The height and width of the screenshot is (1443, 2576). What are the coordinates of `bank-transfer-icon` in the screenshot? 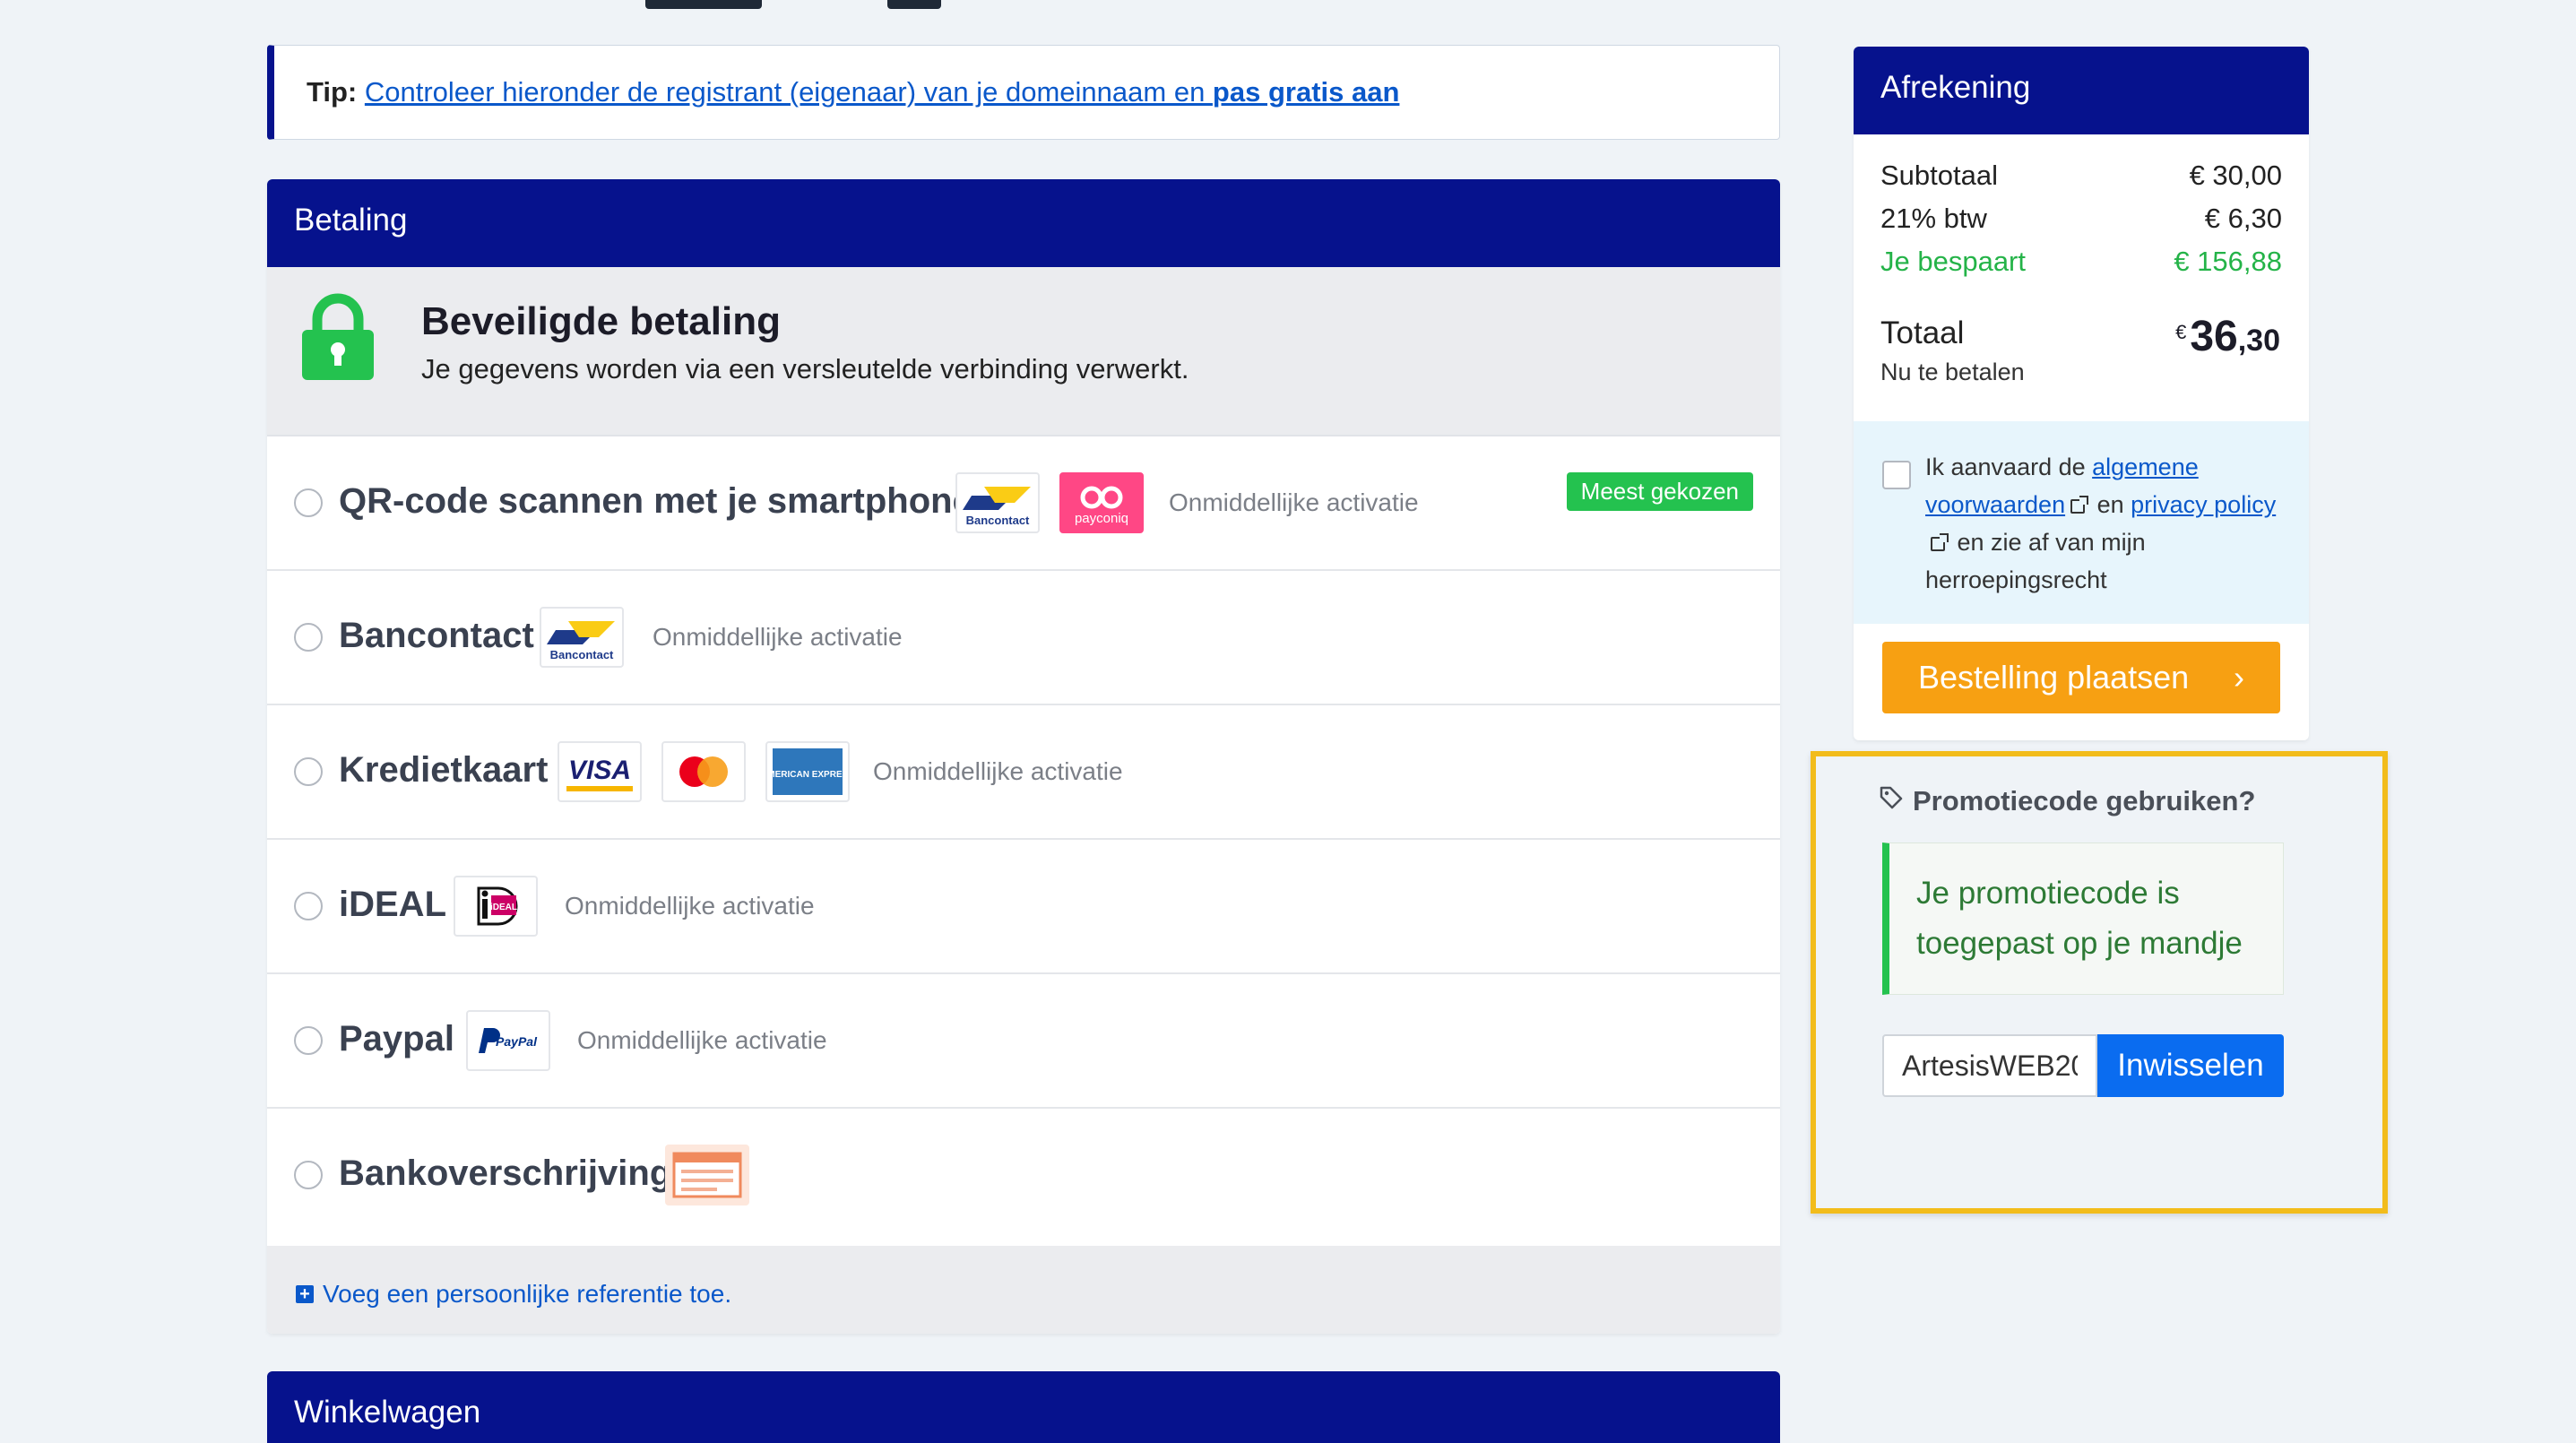 It's located at (707, 1175).